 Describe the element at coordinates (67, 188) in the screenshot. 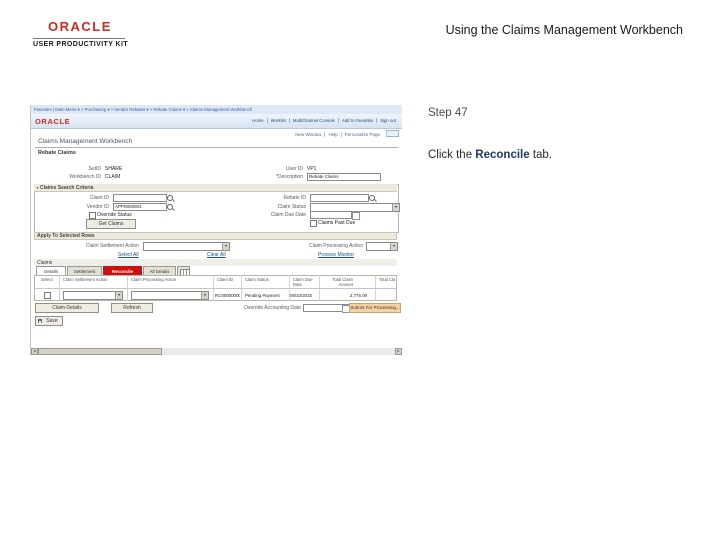

I see `search-criteria-title: Claims Search Criteria` at that location.